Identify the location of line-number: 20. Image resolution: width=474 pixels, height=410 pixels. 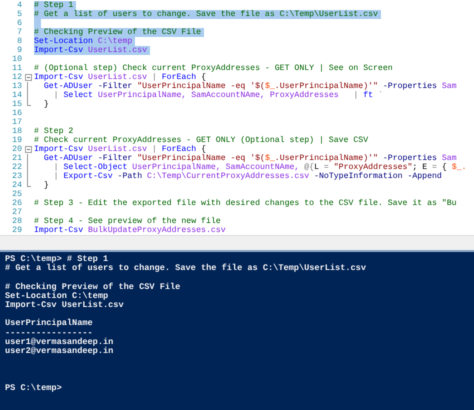
(16, 149).